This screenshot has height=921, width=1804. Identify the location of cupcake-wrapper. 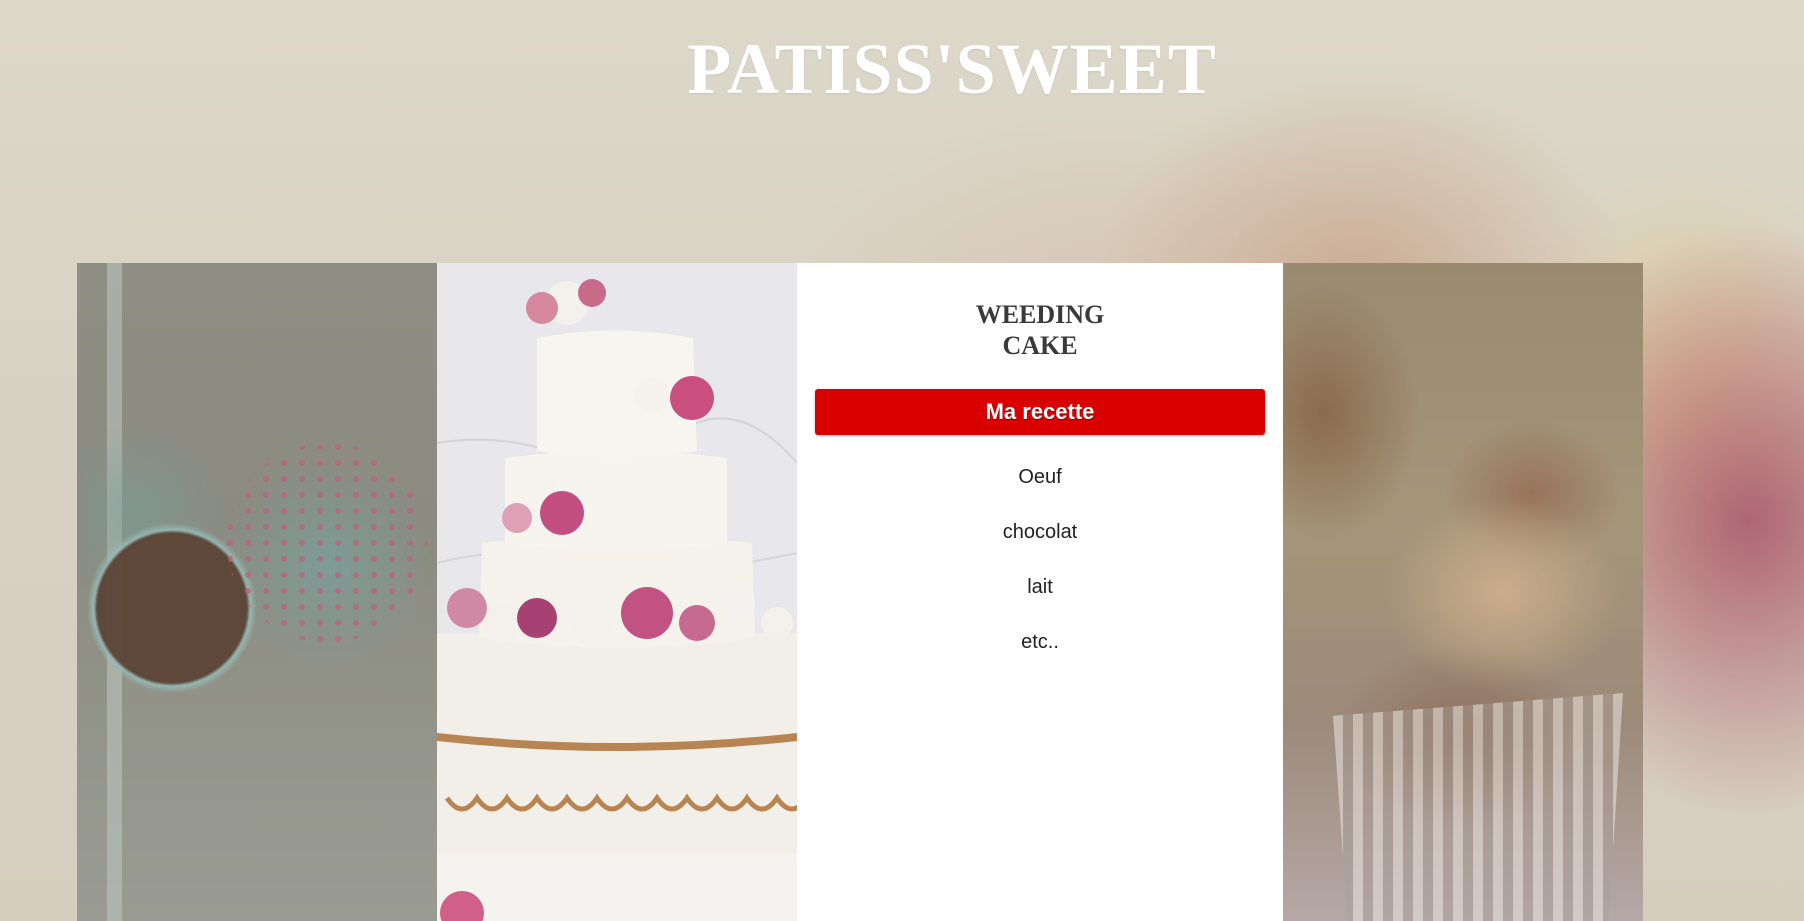
(1478, 807).